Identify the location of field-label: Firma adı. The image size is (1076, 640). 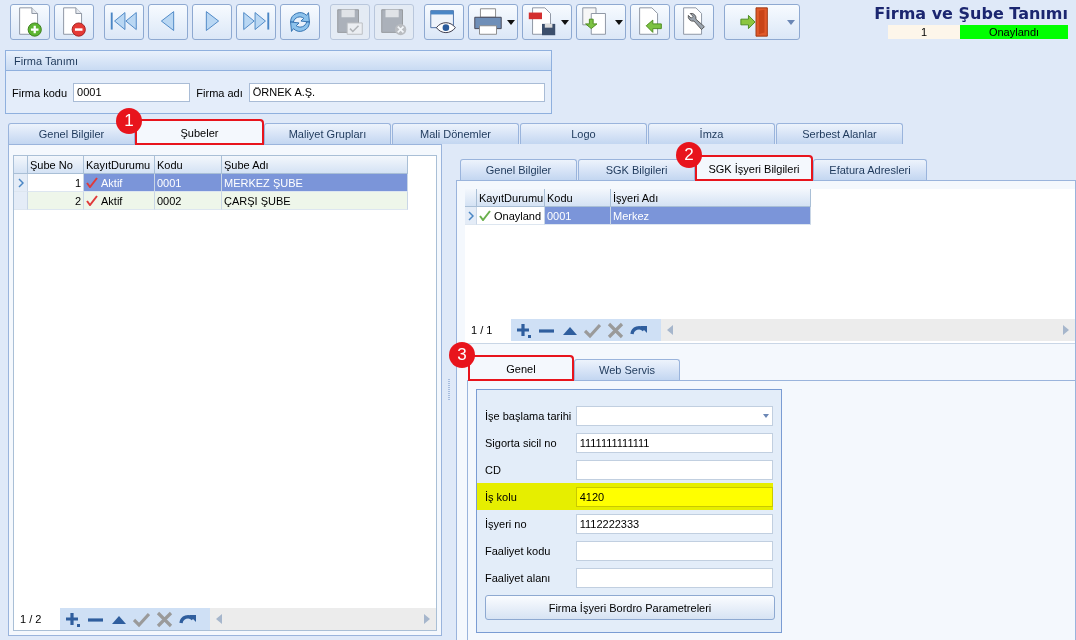
(219, 92).